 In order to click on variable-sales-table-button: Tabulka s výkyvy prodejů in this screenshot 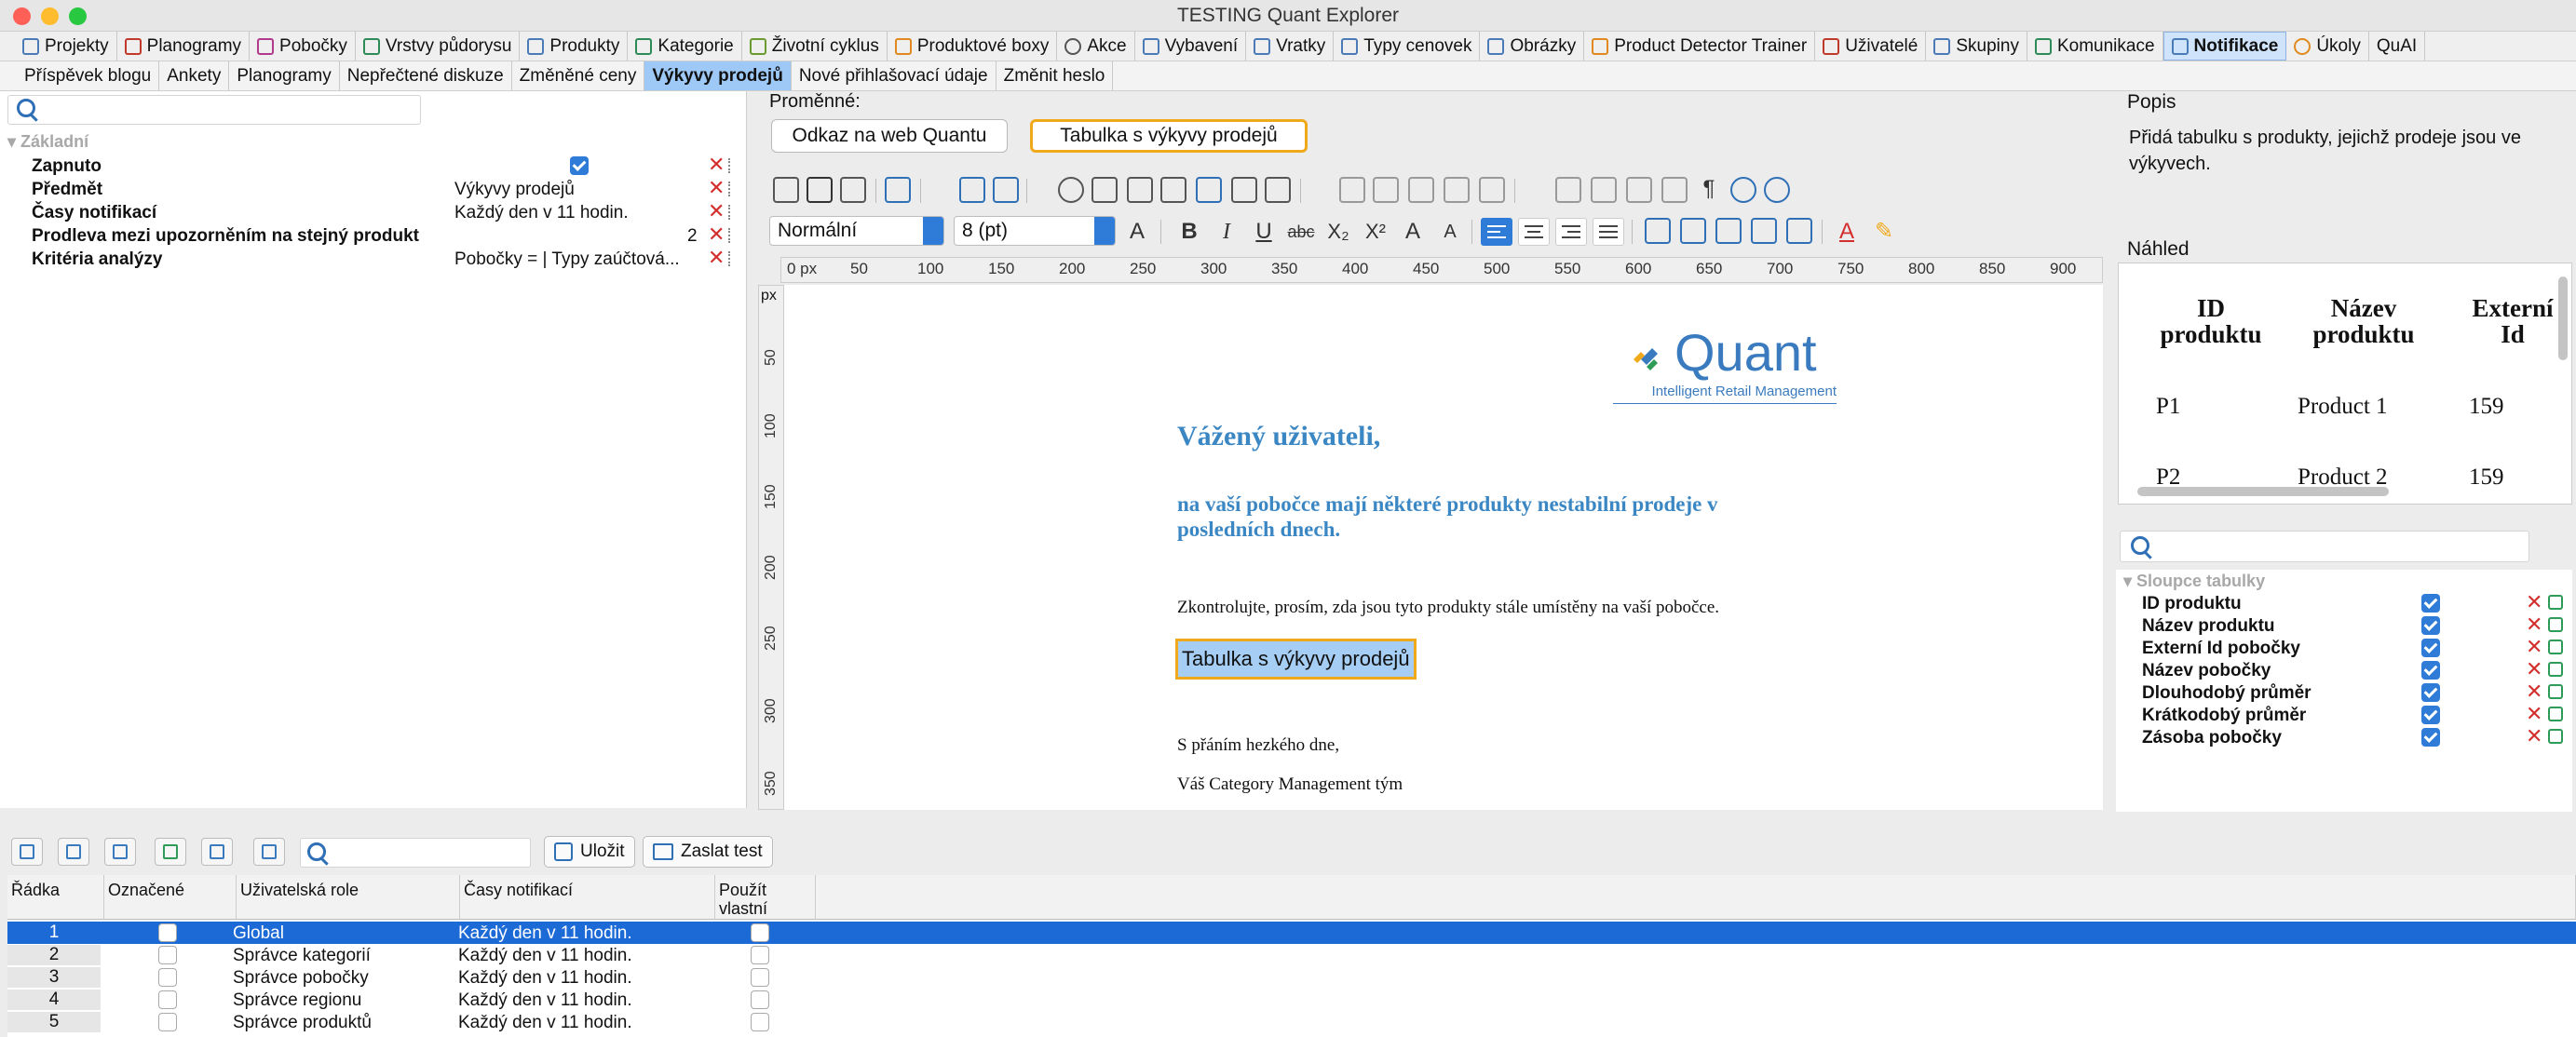, I will do `click(1169, 136)`.